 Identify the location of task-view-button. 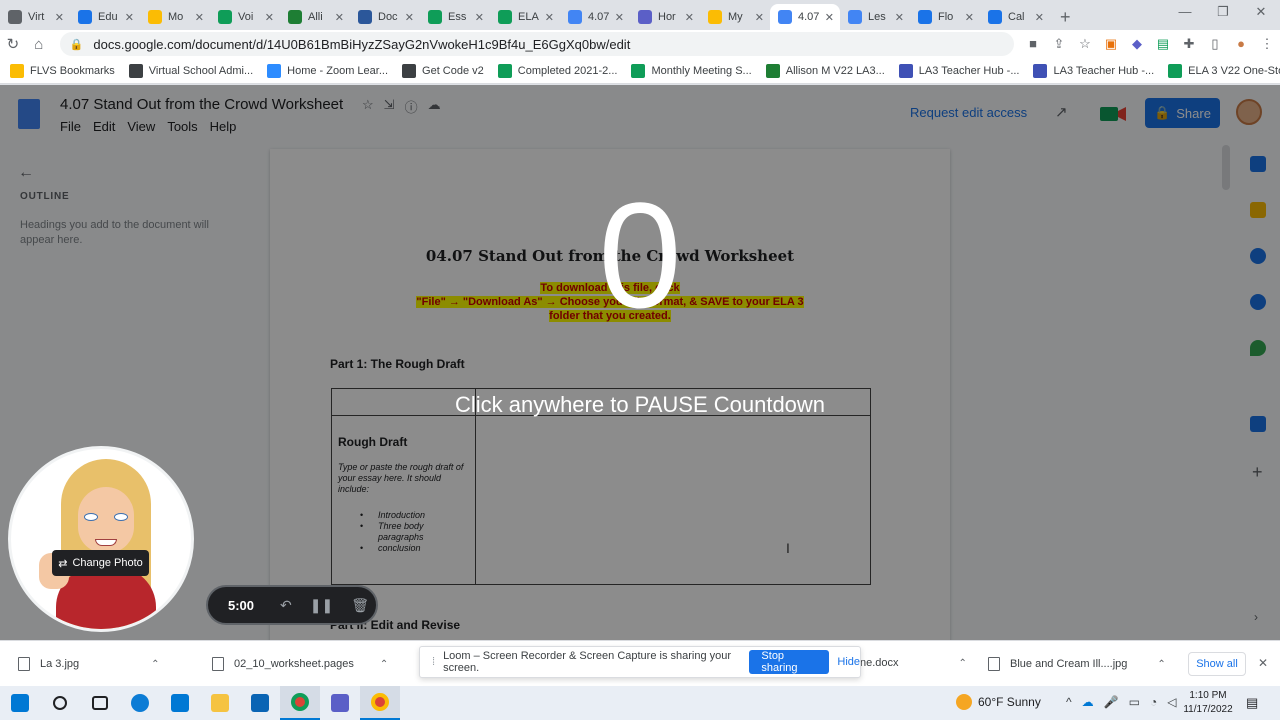
(100, 703).